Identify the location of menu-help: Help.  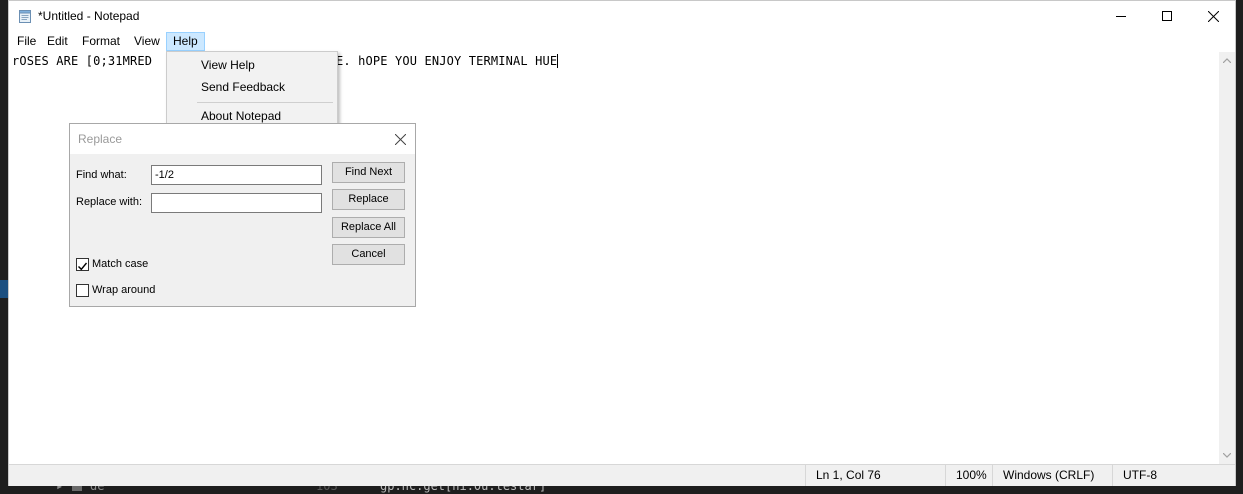
(185, 41).